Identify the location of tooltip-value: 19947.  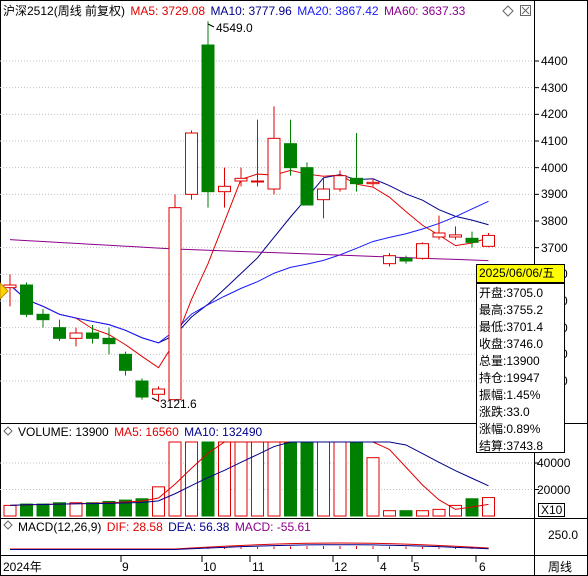
(523, 378).